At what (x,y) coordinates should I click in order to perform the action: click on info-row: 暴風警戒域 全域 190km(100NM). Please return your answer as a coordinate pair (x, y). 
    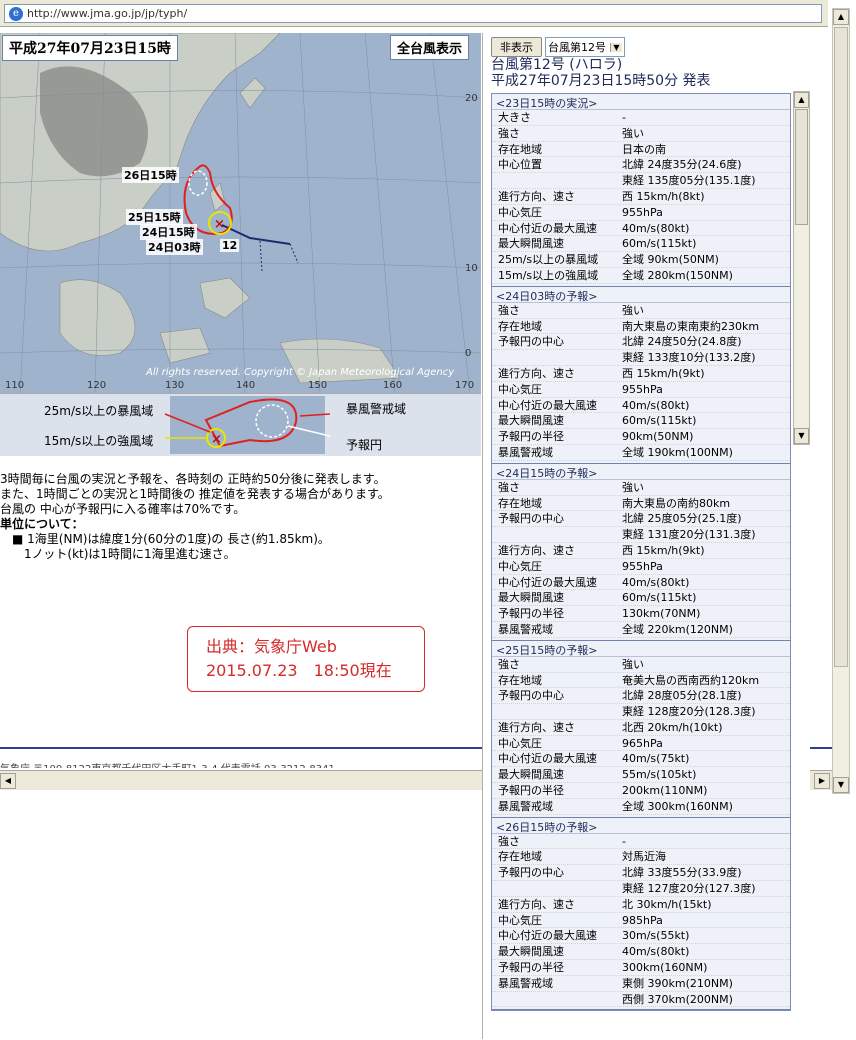
    Looking at the image, I should click on (641, 453).